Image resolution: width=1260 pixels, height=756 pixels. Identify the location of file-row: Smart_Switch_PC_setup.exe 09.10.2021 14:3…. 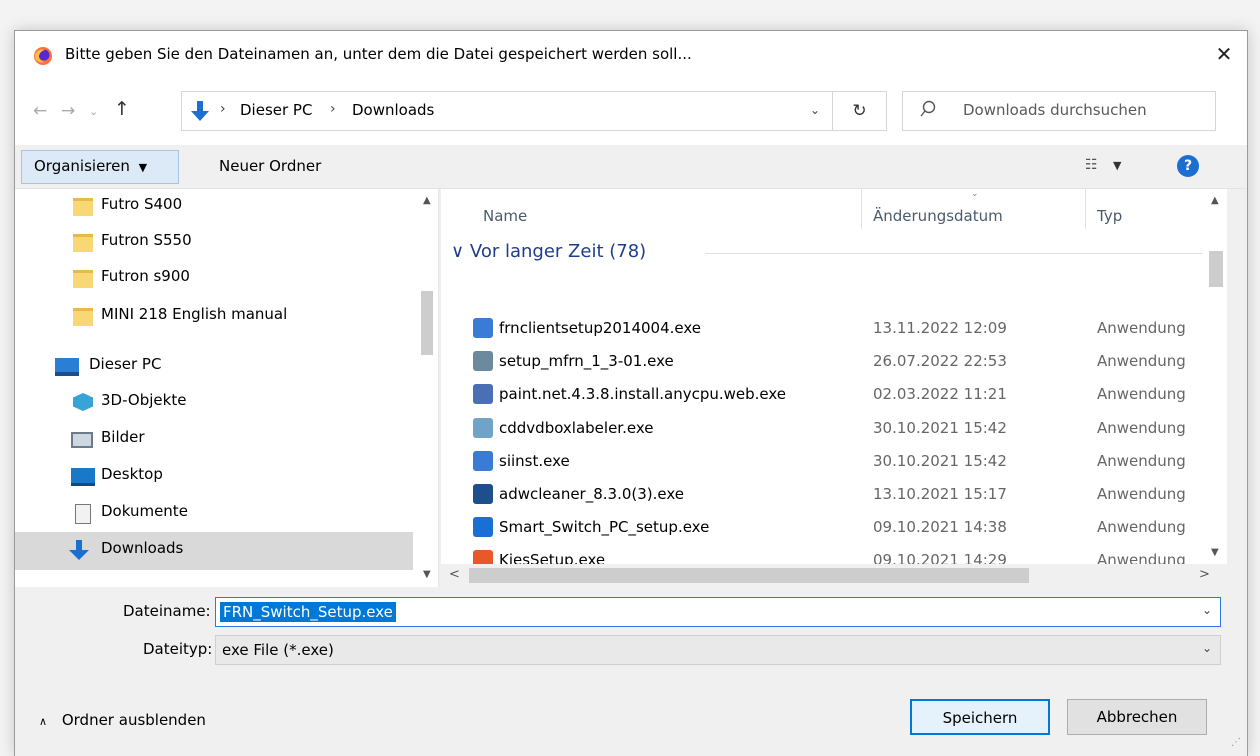
(822, 528).